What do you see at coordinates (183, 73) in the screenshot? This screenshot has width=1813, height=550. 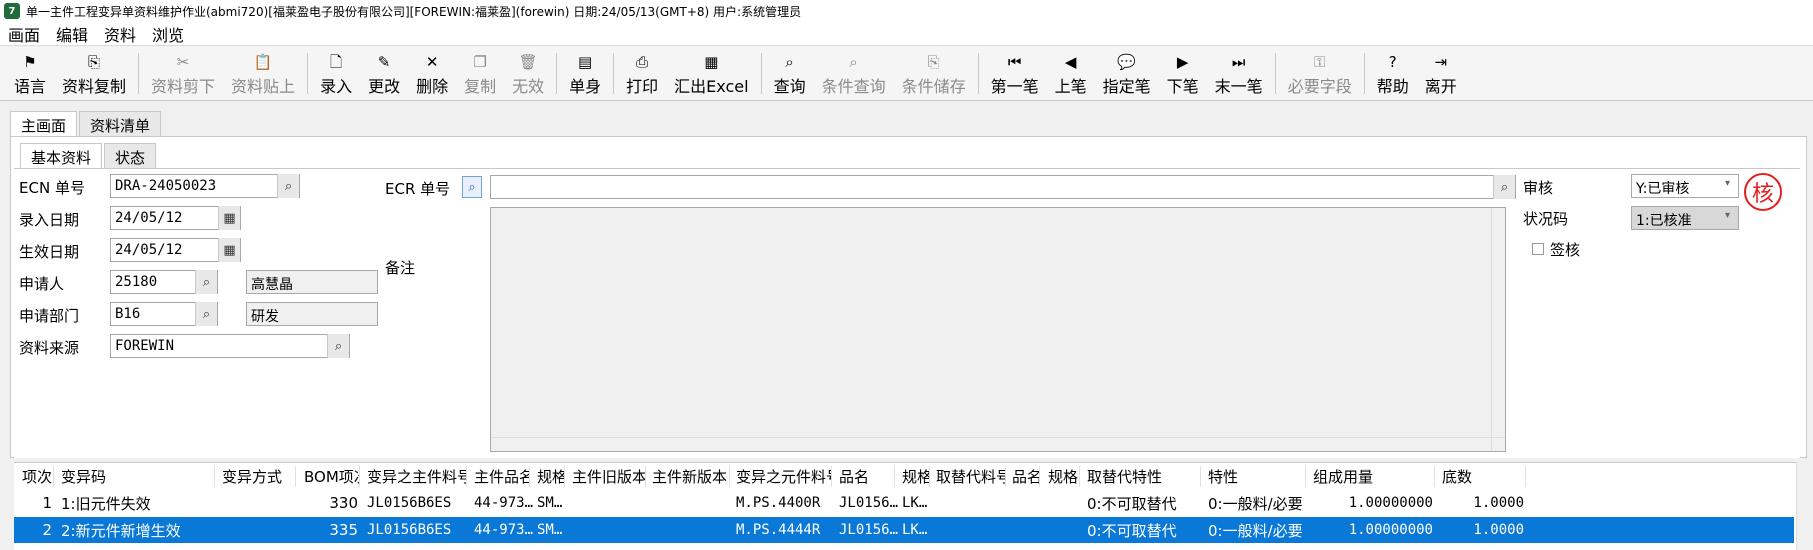 I see `toolbar-button-2: ✂ 资料剪下` at bounding box center [183, 73].